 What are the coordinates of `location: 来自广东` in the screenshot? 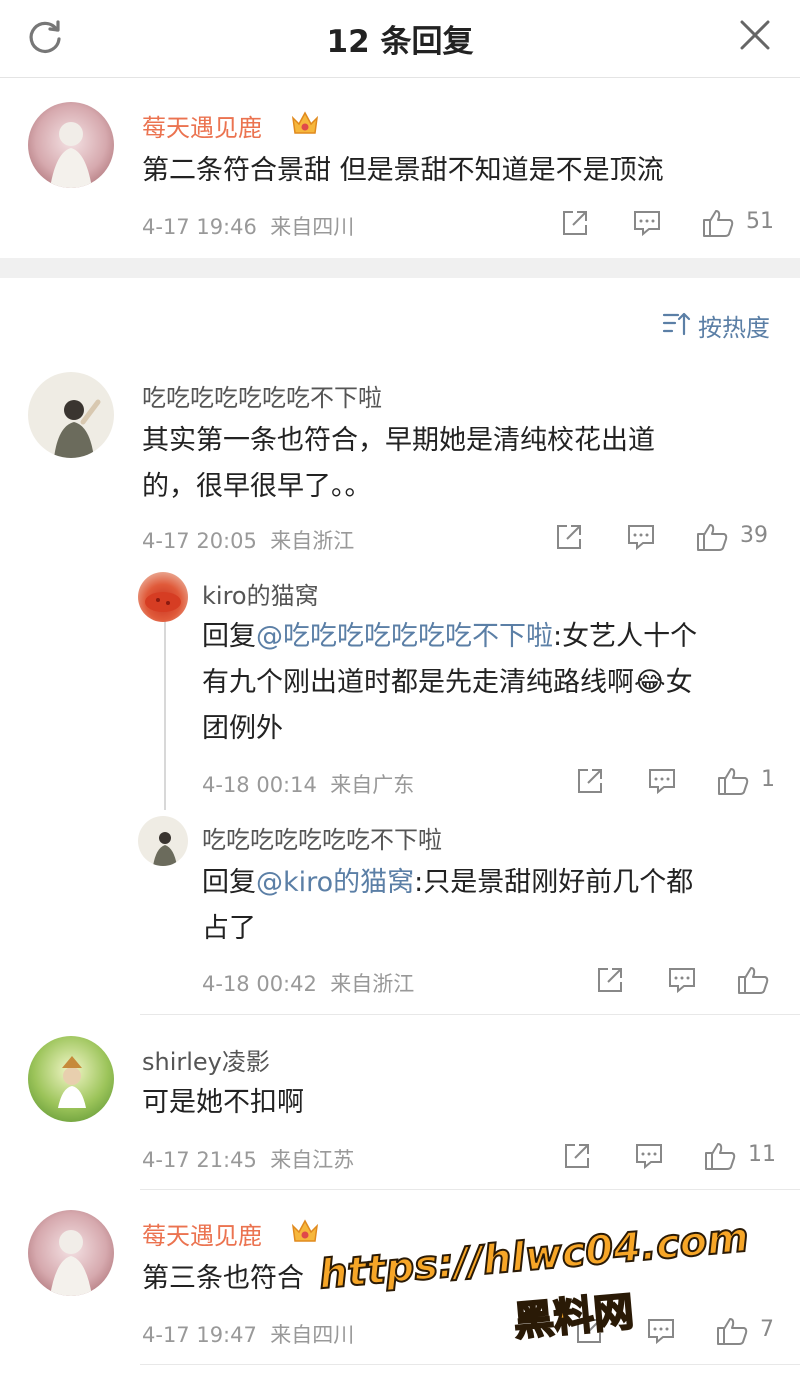 It's located at (372, 785).